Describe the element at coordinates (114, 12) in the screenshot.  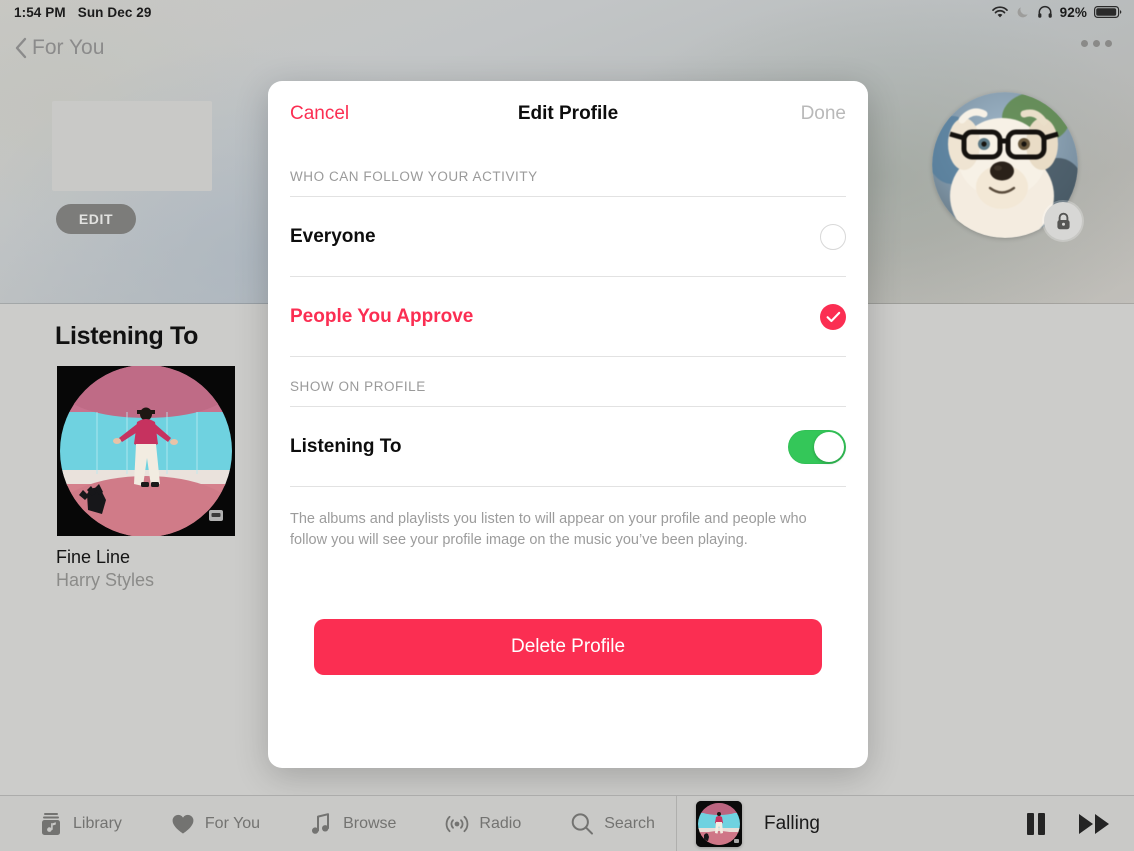
I see `status-date: Sun Dec 29` at that location.